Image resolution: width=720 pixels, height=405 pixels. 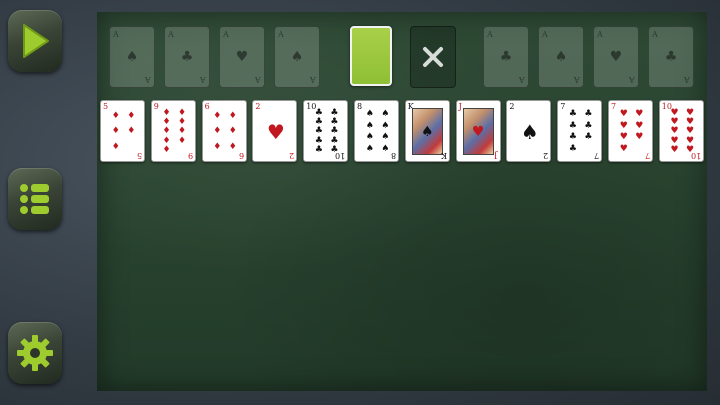 I want to click on card-pips: ♦ ♦ ♦ ♦ ♦ ♦ ♦ ♦ ♦, so click(x=174, y=132).